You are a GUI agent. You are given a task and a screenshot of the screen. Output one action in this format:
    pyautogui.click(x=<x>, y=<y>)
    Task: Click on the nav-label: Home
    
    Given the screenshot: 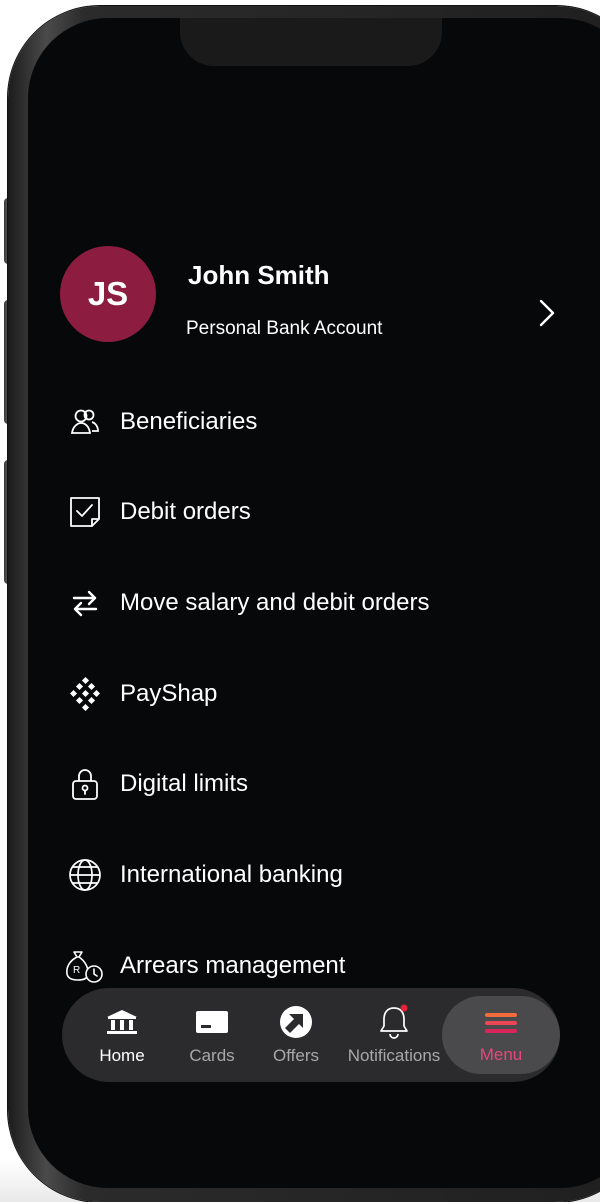 What is the action you would take?
    pyautogui.click(x=122, y=1055)
    